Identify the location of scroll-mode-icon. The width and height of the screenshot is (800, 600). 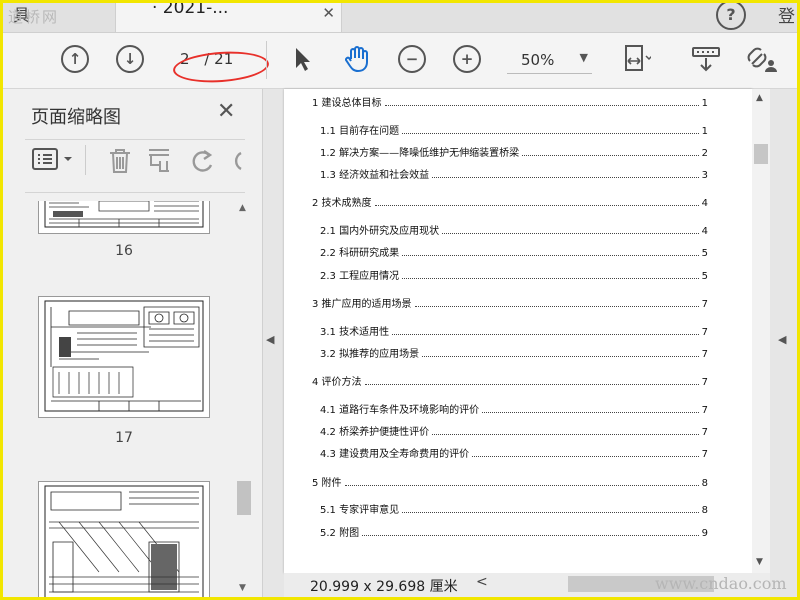
(706, 59).